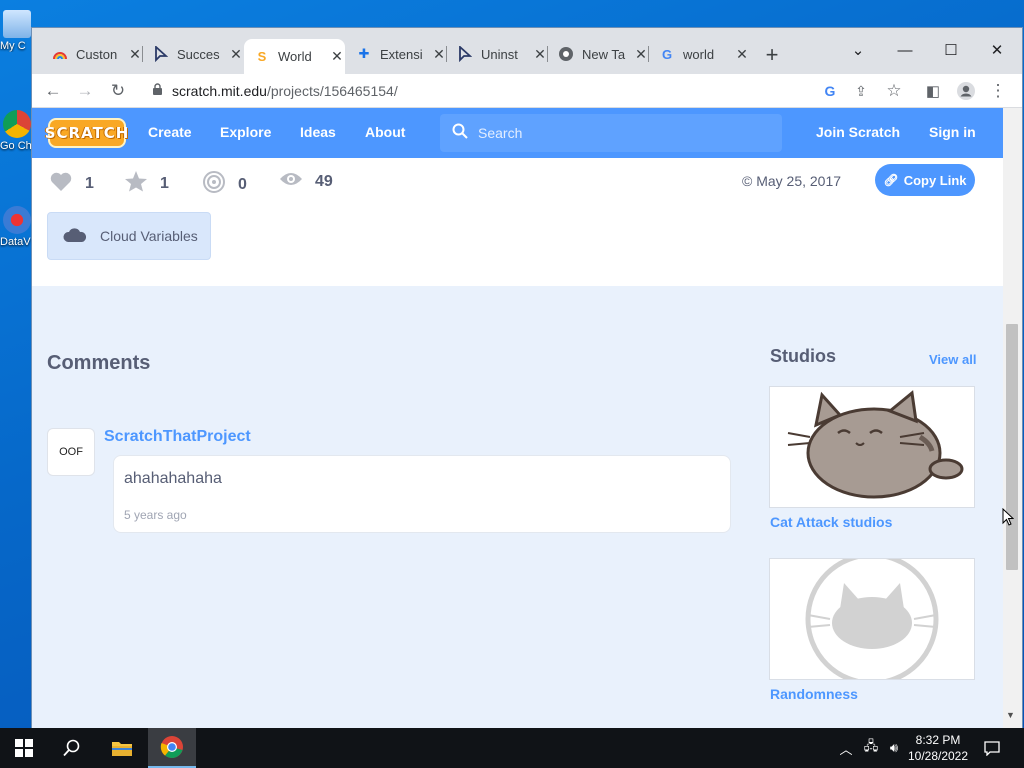  What do you see at coordinates (306, 181) in the screenshot?
I see `views-stat: 49` at bounding box center [306, 181].